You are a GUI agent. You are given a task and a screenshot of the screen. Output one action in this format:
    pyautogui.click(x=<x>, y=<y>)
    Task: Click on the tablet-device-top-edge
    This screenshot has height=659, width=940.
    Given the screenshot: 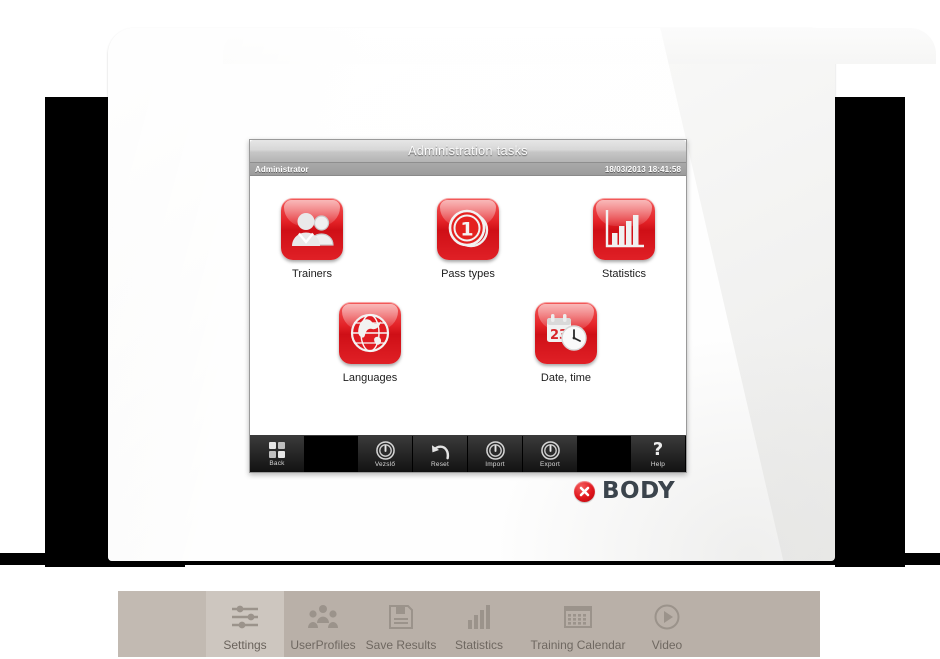 What is the action you would take?
    pyautogui.click(x=579, y=46)
    